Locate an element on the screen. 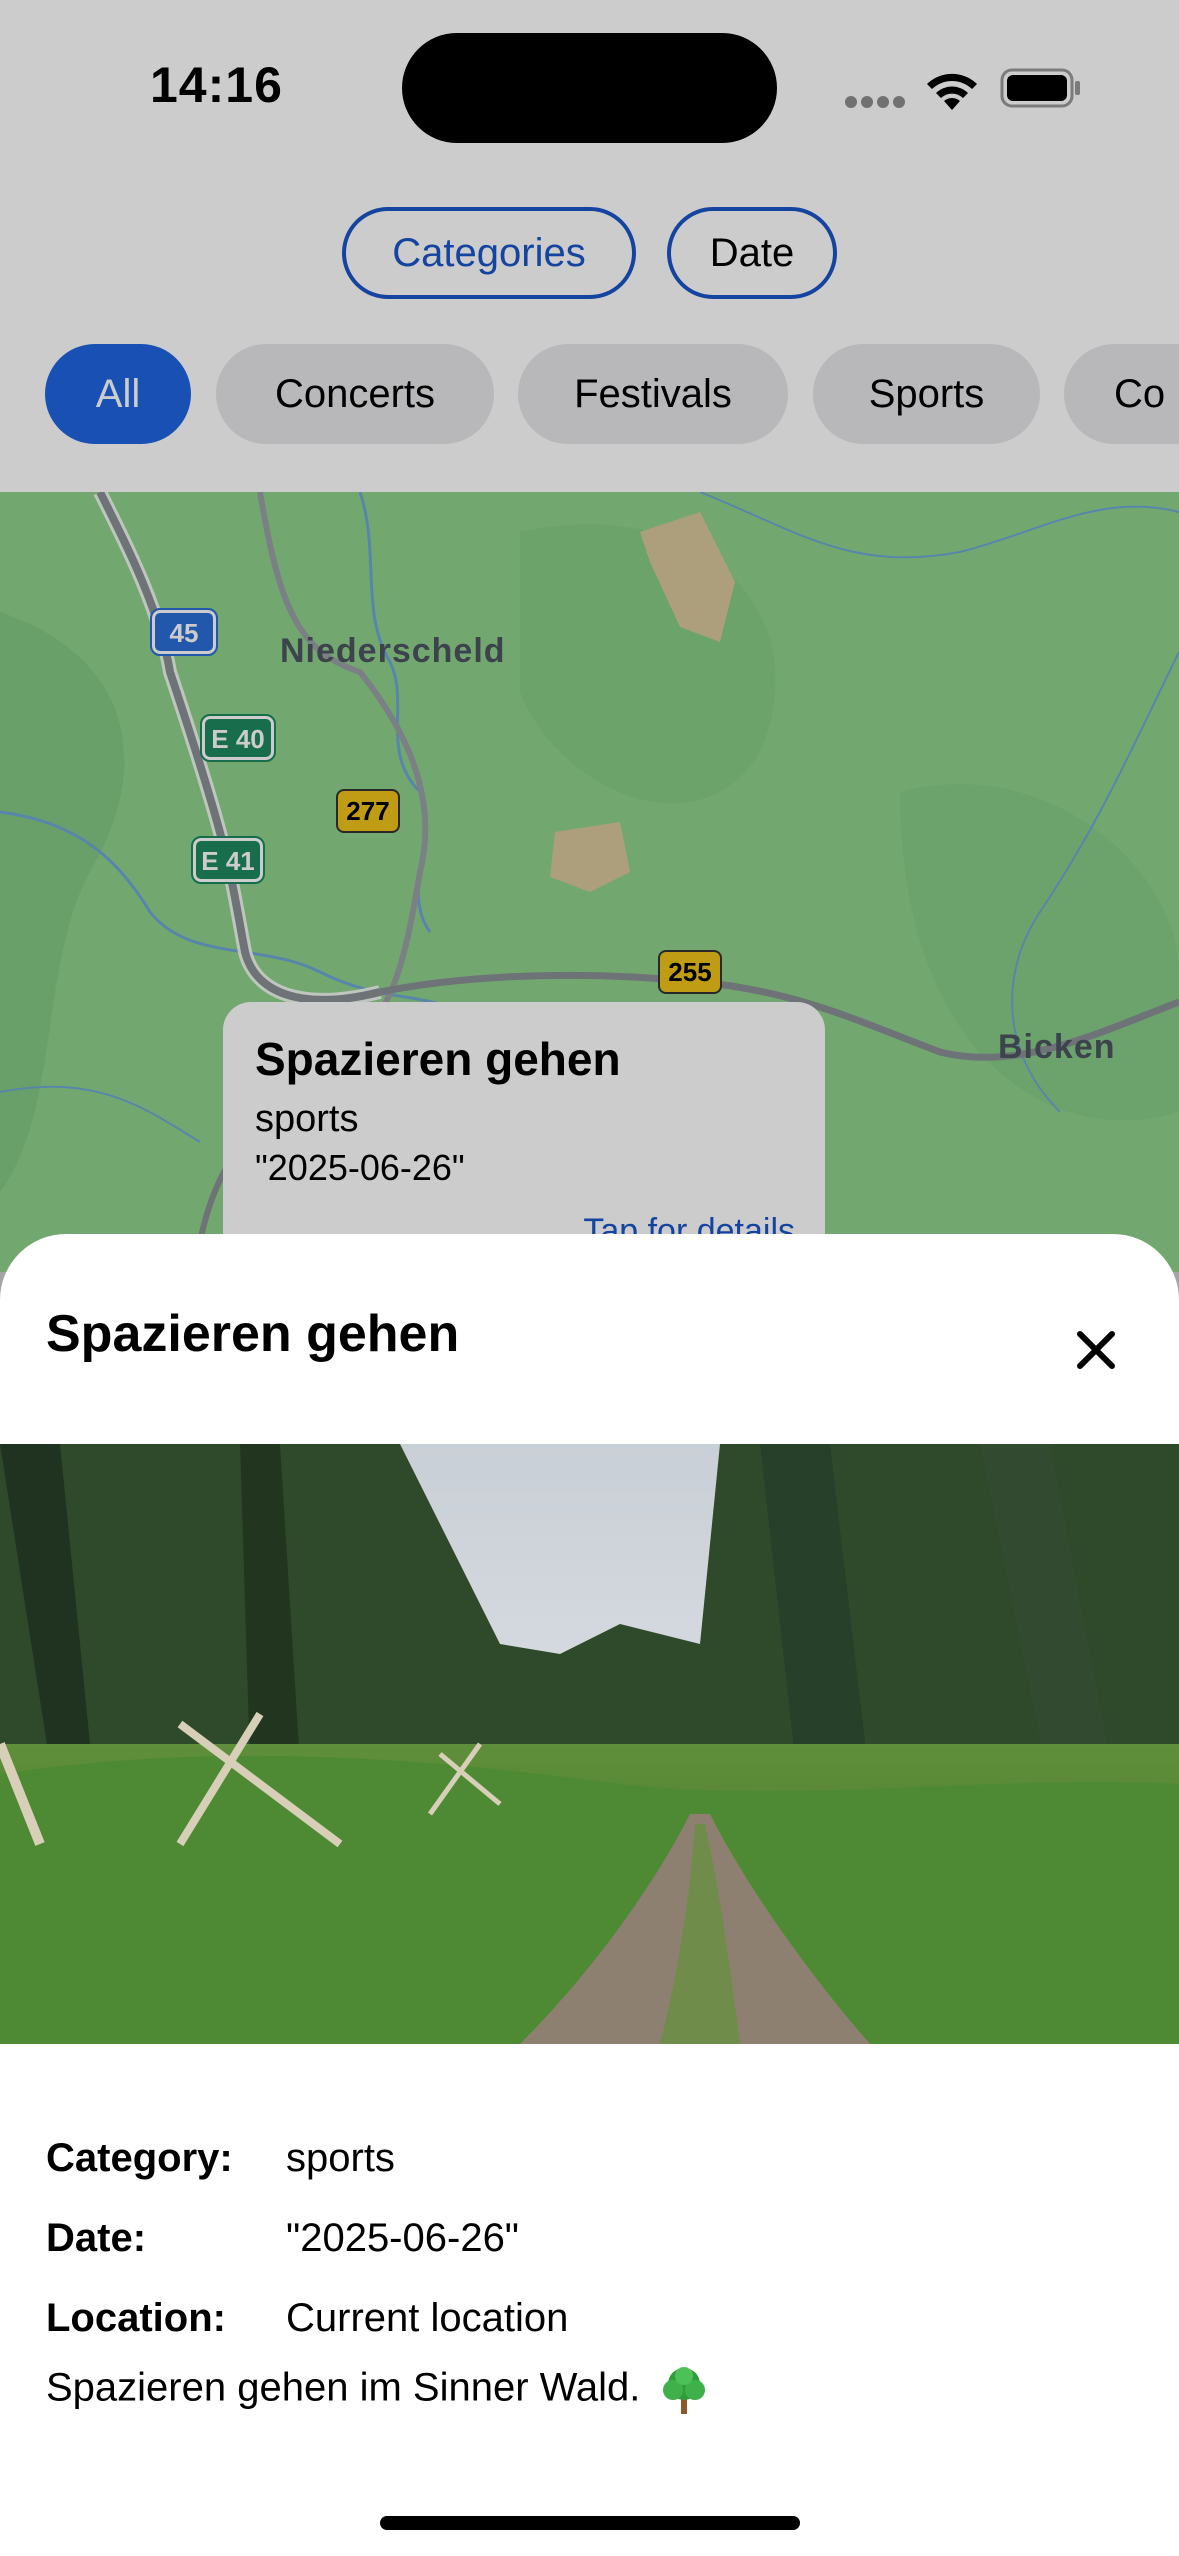 The image size is (1179, 2556). category-value: sports is located at coordinates (340, 2158).